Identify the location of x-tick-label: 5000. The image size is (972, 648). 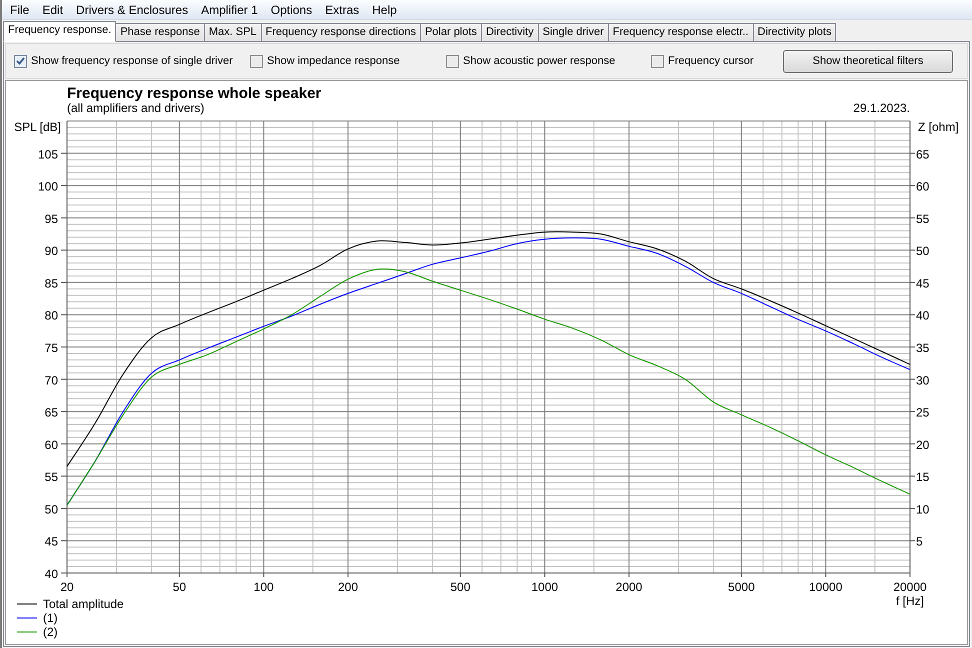
(741, 587).